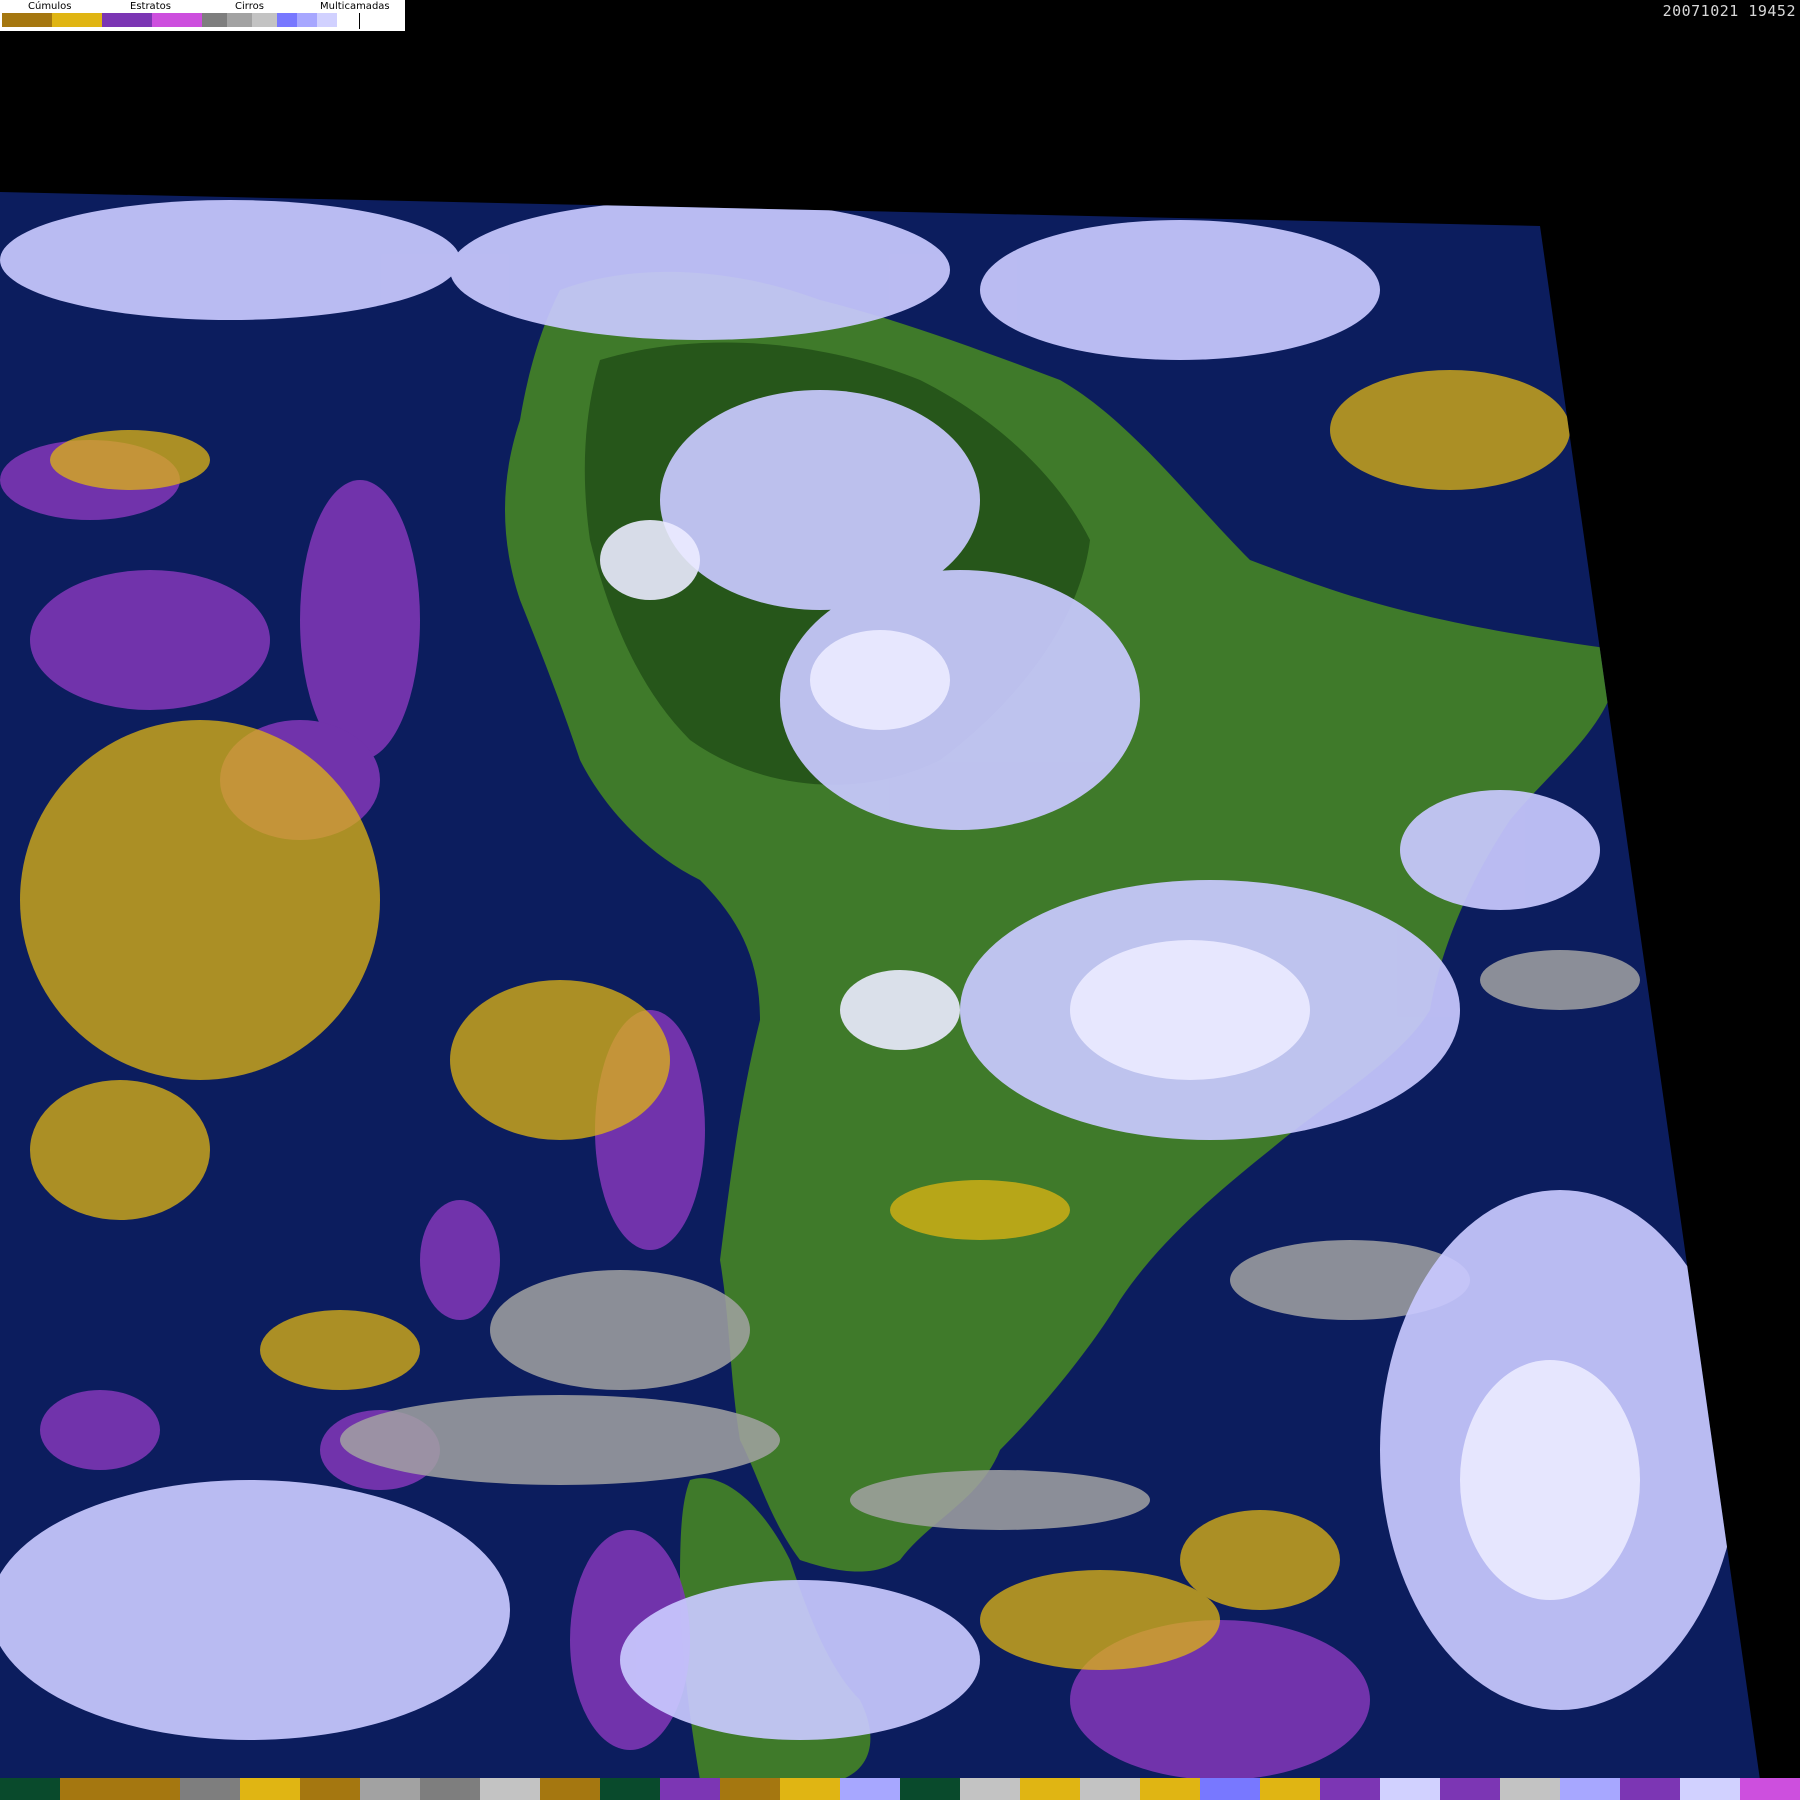  I want to click on legend-label-3: Multicamadas, so click(355, 6).